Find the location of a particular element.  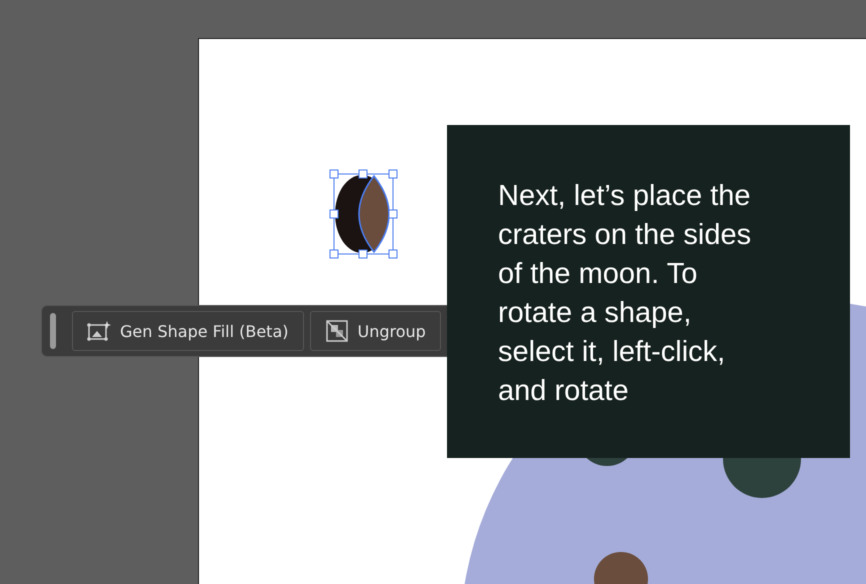

selected-crescent-shape is located at coordinates (364, 214).